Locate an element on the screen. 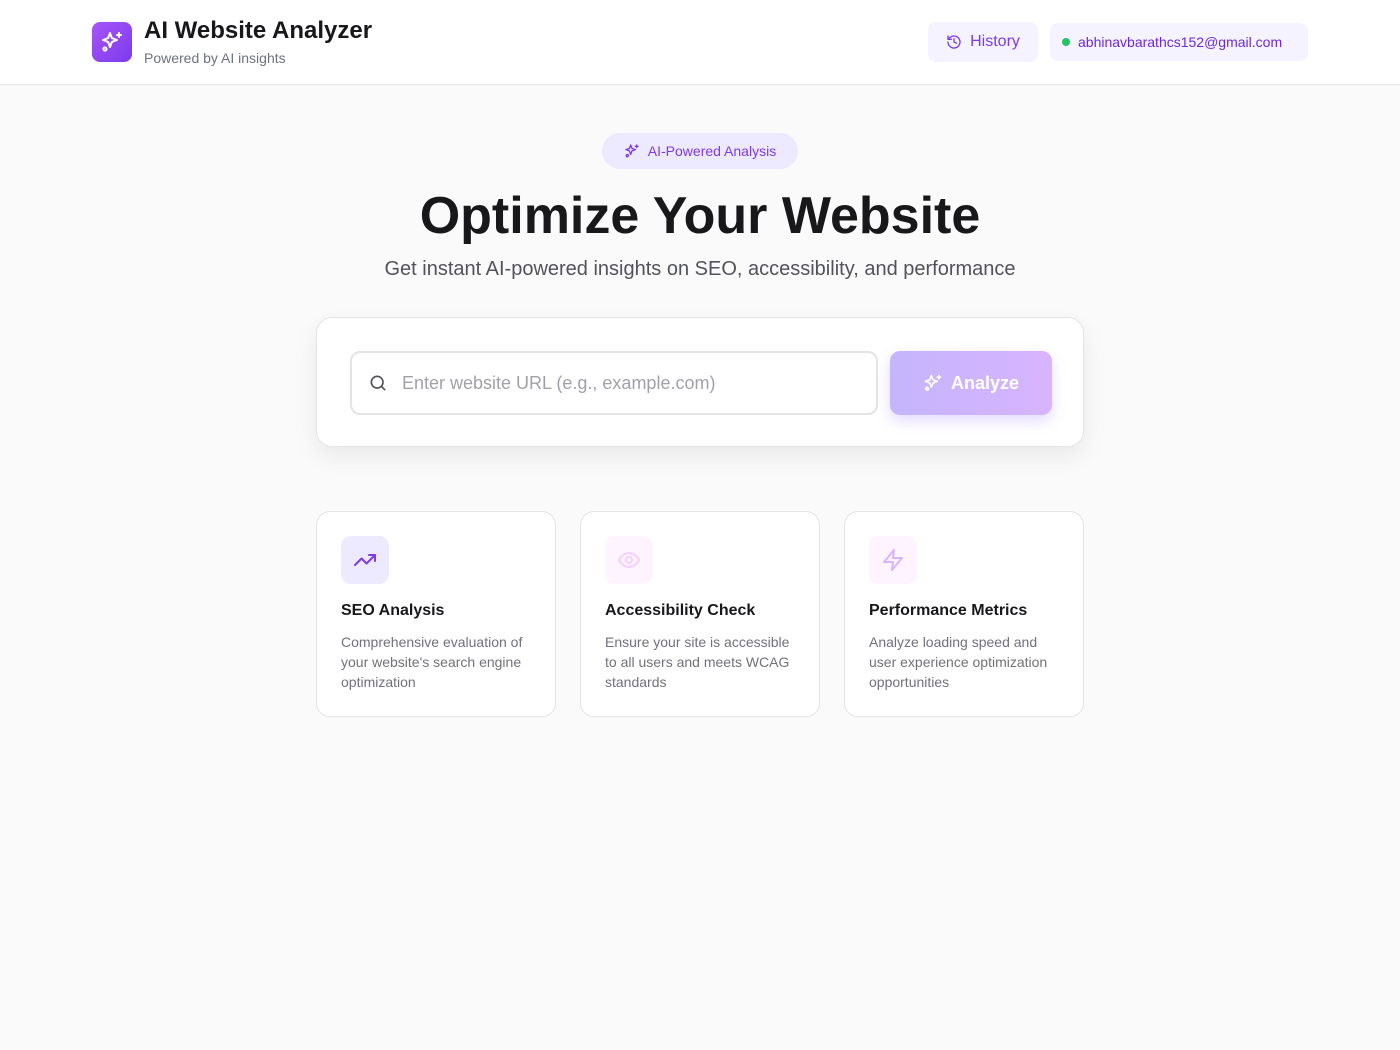 This screenshot has height=1050, width=1400. zap-icon is located at coordinates (893, 560).